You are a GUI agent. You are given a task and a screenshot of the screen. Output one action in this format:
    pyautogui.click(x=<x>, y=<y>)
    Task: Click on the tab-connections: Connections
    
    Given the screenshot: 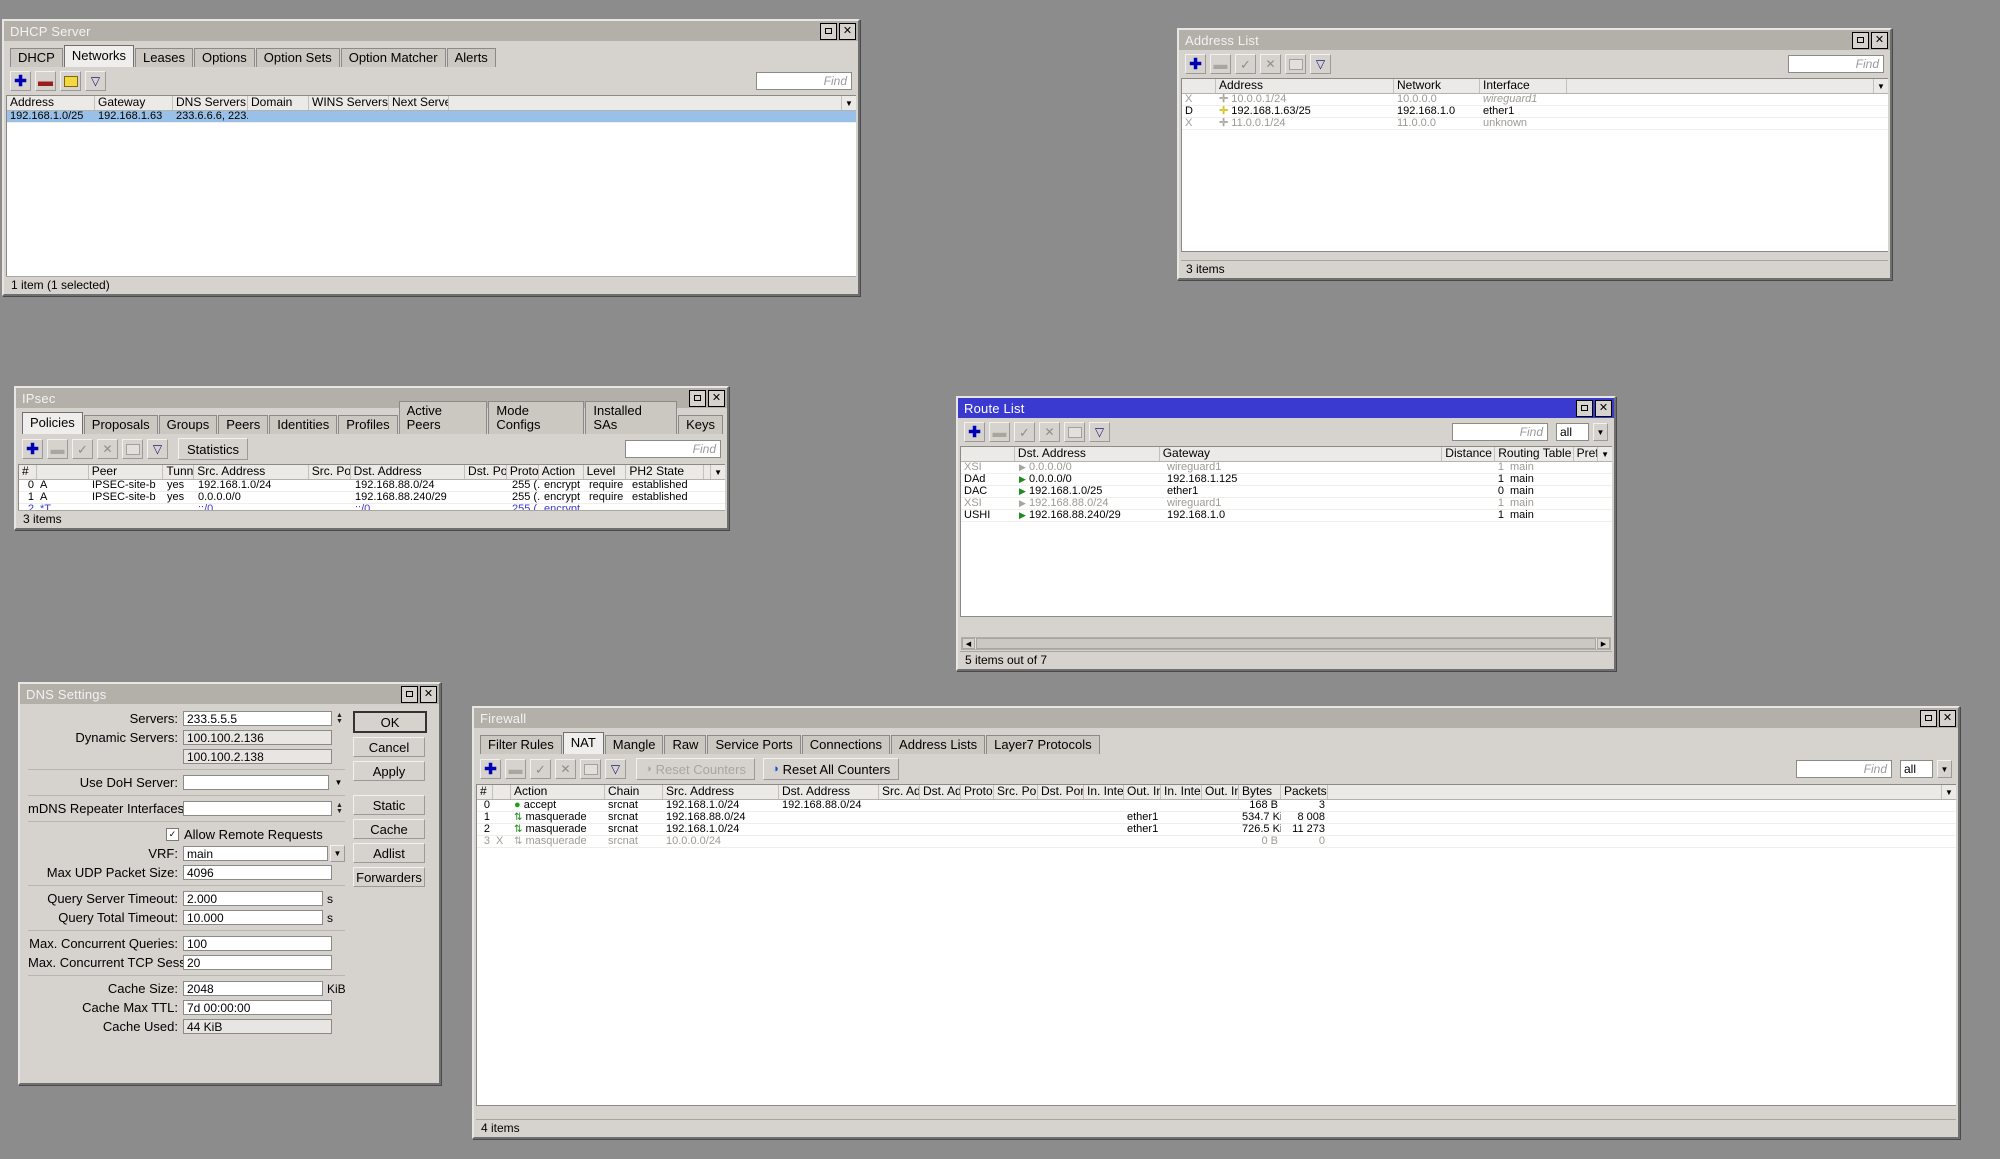 What is the action you would take?
    pyautogui.click(x=846, y=745)
    